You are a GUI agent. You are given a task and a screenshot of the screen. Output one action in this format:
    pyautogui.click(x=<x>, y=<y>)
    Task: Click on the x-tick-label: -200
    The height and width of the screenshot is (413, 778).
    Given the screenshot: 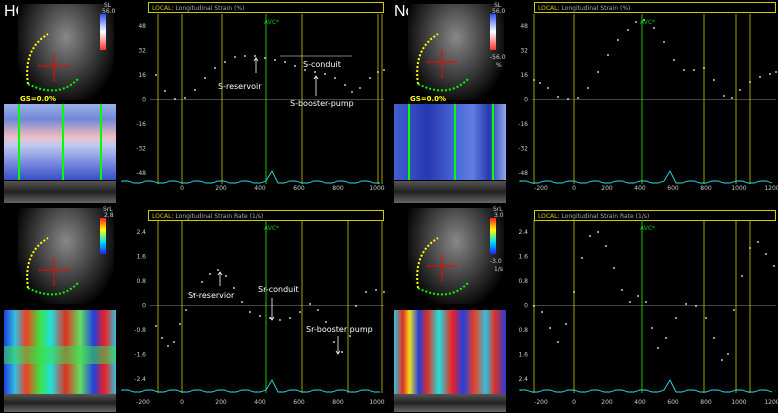 What is the action you would take?
    pyautogui.click(x=541, y=188)
    